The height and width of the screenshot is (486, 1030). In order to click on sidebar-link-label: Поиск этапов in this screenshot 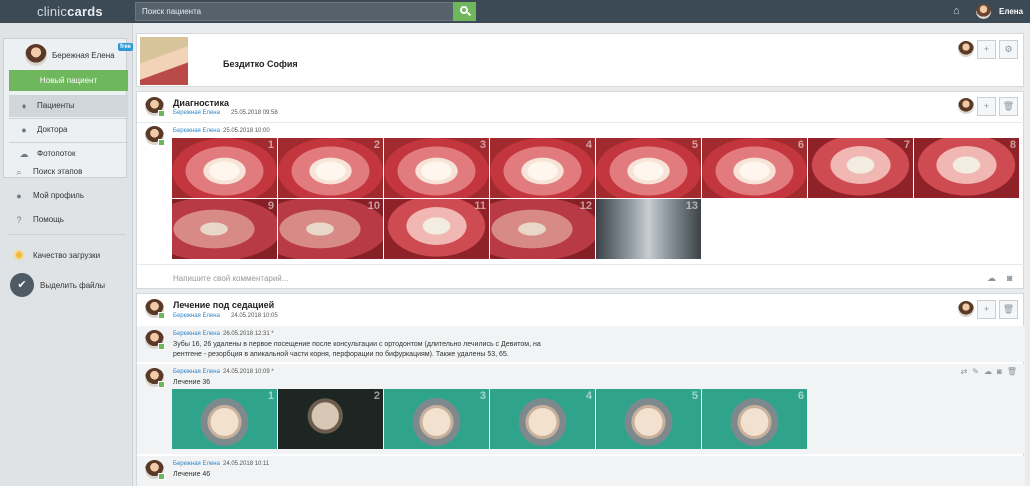, I will do `click(58, 171)`.